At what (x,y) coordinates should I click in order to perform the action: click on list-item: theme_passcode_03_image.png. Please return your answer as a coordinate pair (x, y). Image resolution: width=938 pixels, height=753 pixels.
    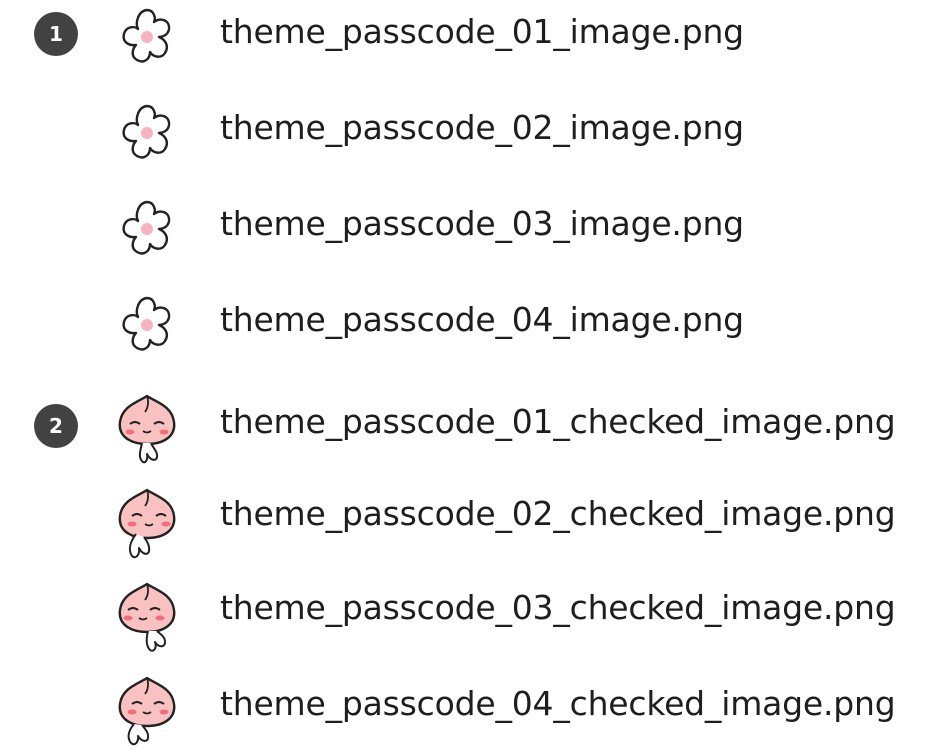
    Looking at the image, I should click on (469, 227).